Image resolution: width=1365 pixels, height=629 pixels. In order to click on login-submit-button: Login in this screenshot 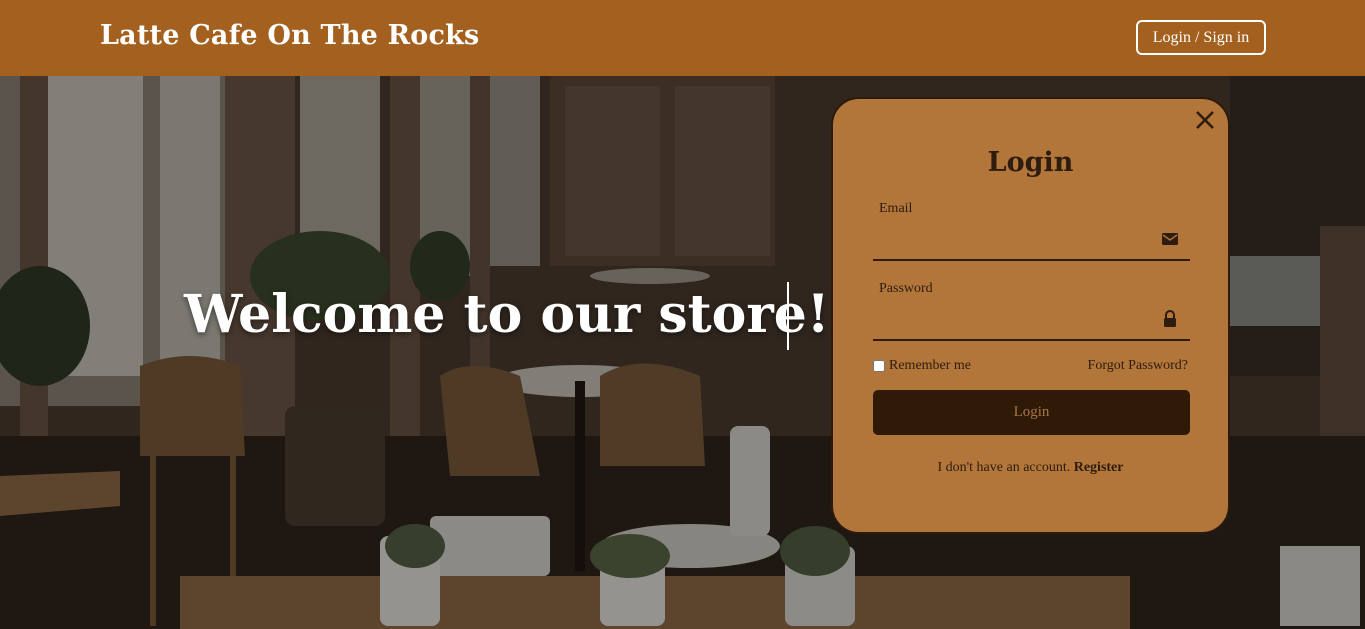, I will do `click(1031, 412)`.